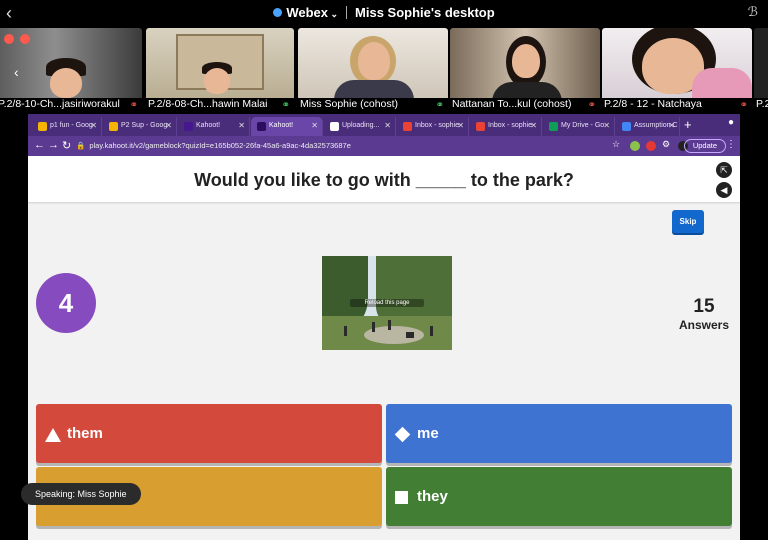  I want to click on answers-counter: 15 Answers, so click(704, 314).